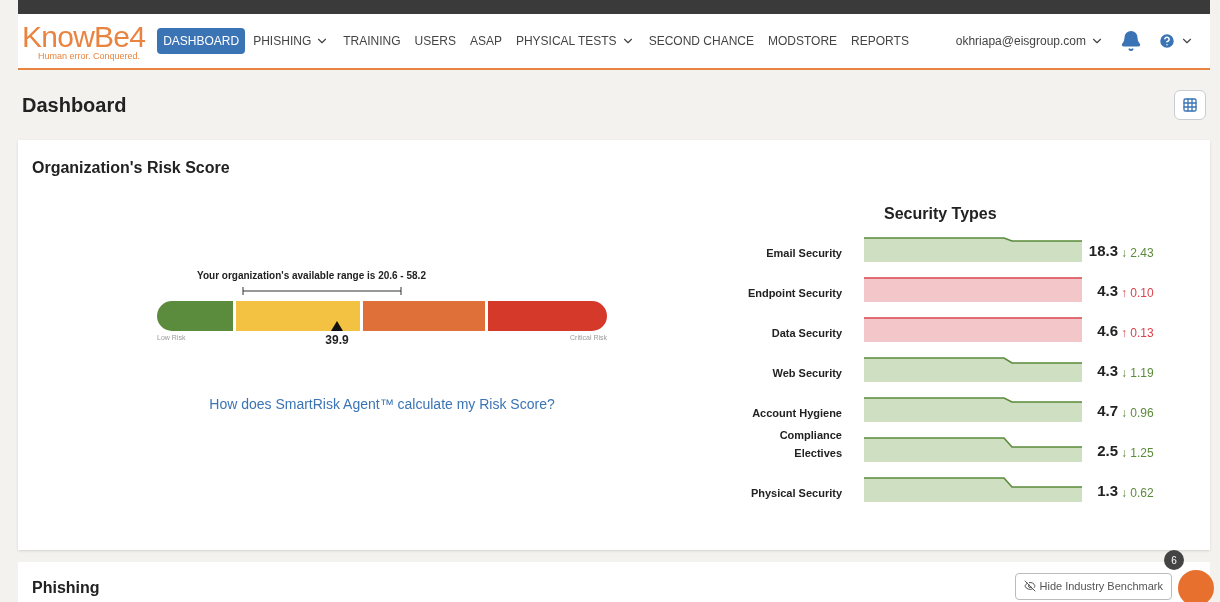 Image resolution: width=1220 pixels, height=602 pixels. What do you see at coordinates (941, 214) in the screenshot?
I see `security-types-title: Security Types` at bounding box center [941, 214].